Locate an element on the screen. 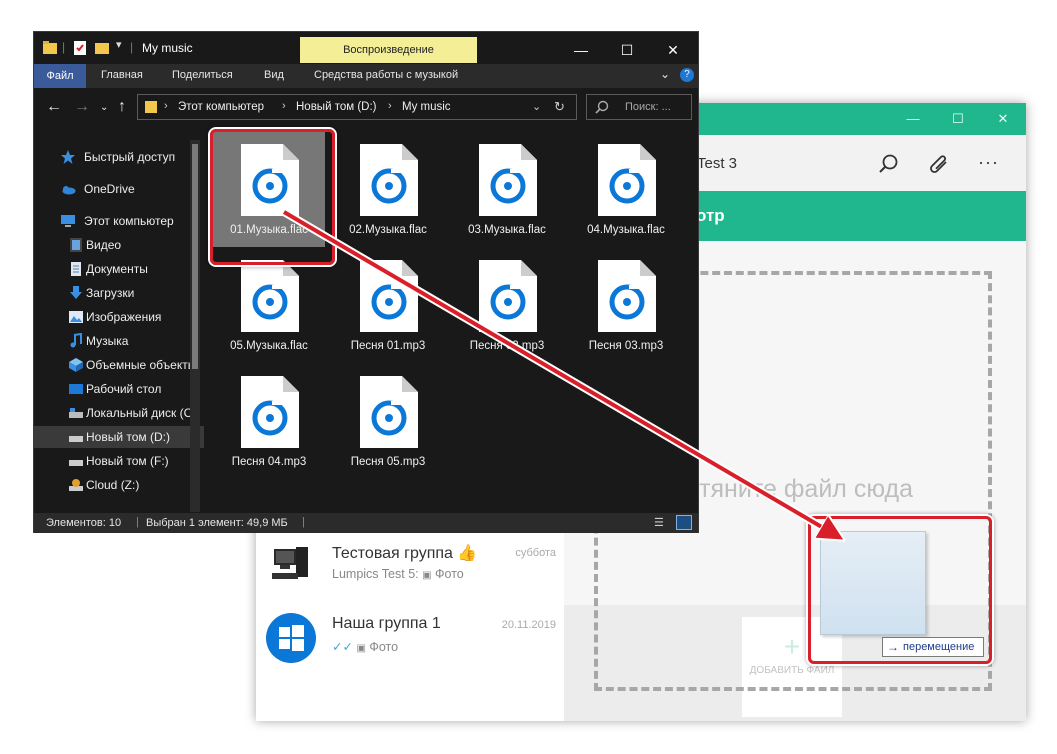 The width and height of the screenshot is (1057, 754). tab-home: Главная is located at coordinates (122, 75).